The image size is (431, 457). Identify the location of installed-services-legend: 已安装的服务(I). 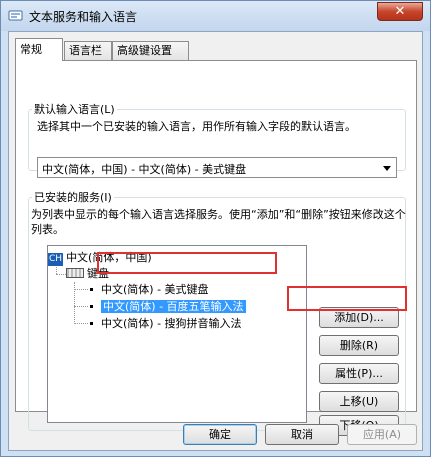
(73, 197).